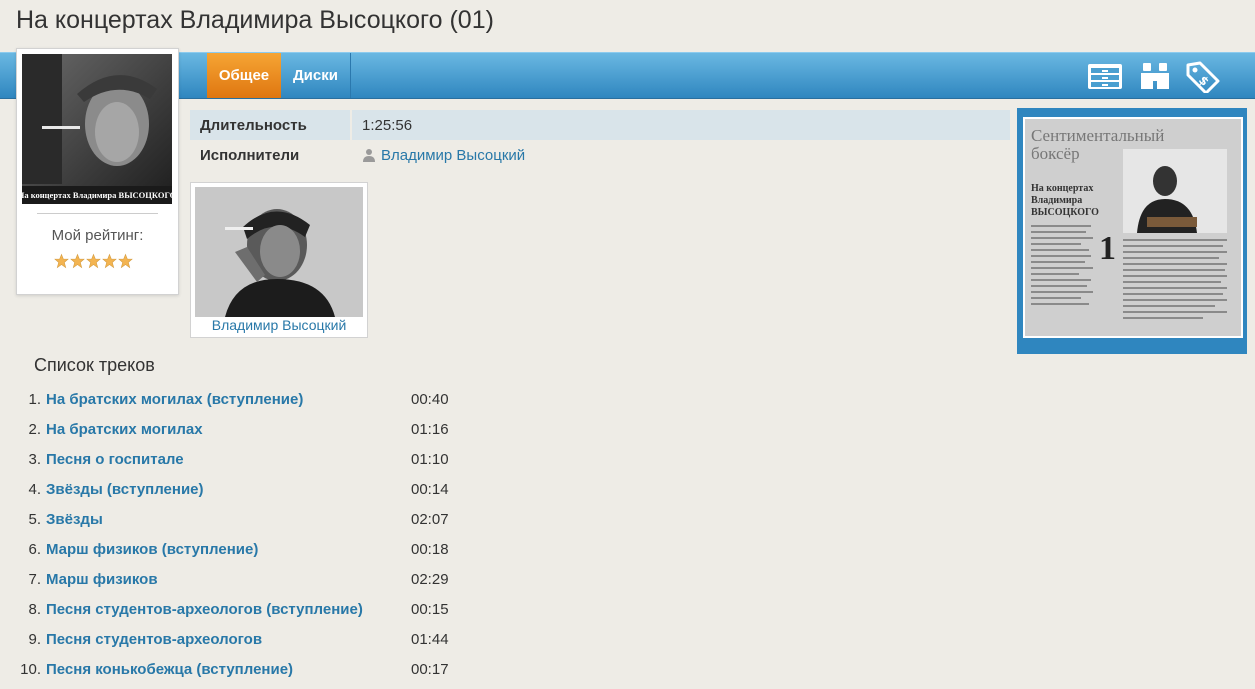 This screenshot has height=689, width=1255. Describe the element at coordinates (34, 609) in the screenshot. I see `track-number: 8.` at that location.